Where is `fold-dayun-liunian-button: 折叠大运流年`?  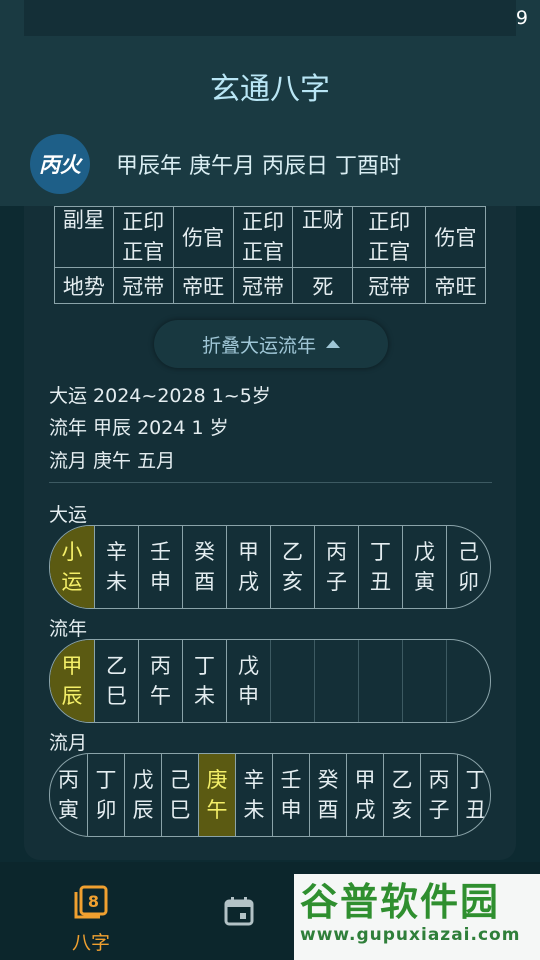 fold-dayun-liunian-button: 折叠大运流年 is located at coordinates (271, 344).